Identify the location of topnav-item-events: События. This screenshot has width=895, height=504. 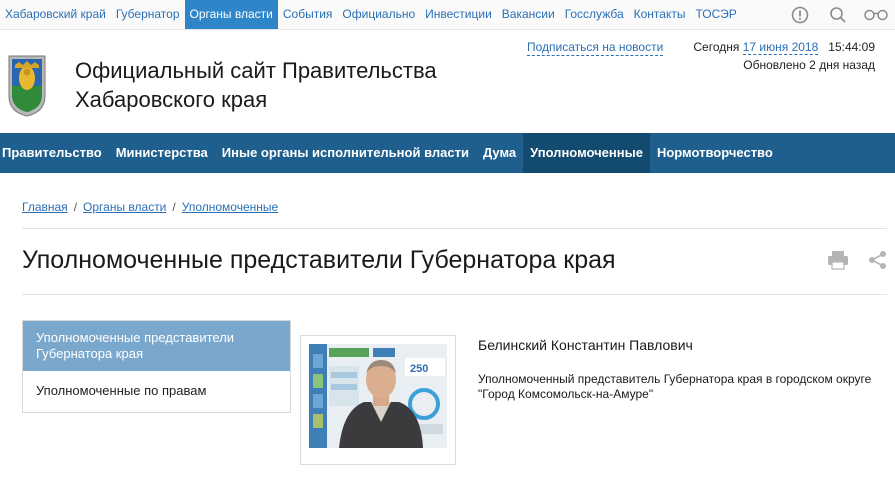
(308, 14).